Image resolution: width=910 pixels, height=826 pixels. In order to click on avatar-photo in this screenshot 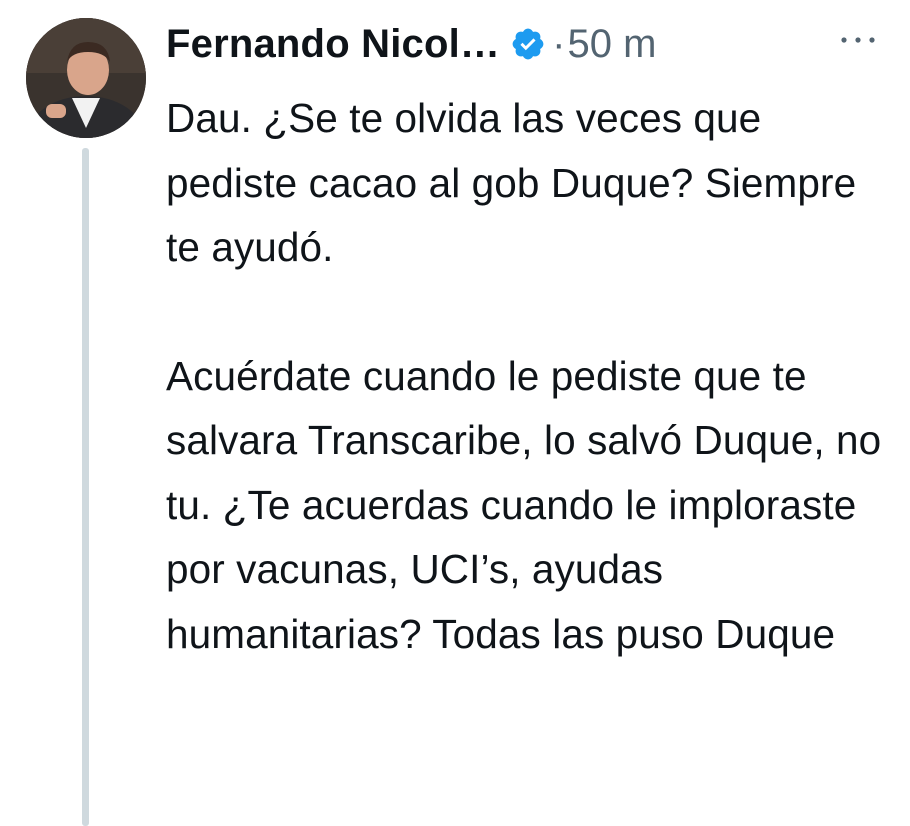, I will do `click(86, 78)`.